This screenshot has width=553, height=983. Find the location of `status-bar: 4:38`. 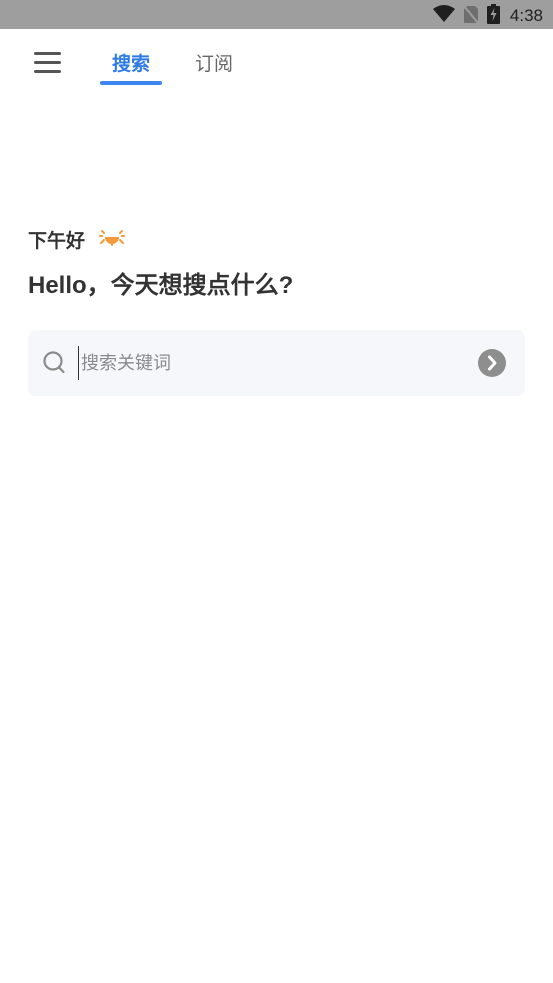

status-bar: 4:38 is located at coordinates (276, 14).